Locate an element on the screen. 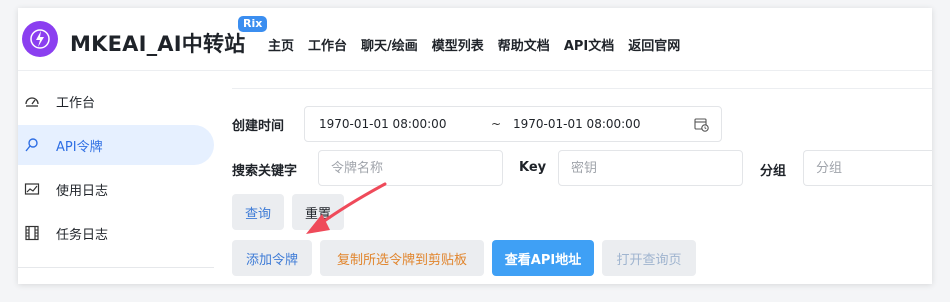 This screenshot has height=302, width=950. sidebar-item-api-tokens: API令牌 is located at coordinates (116, 145).